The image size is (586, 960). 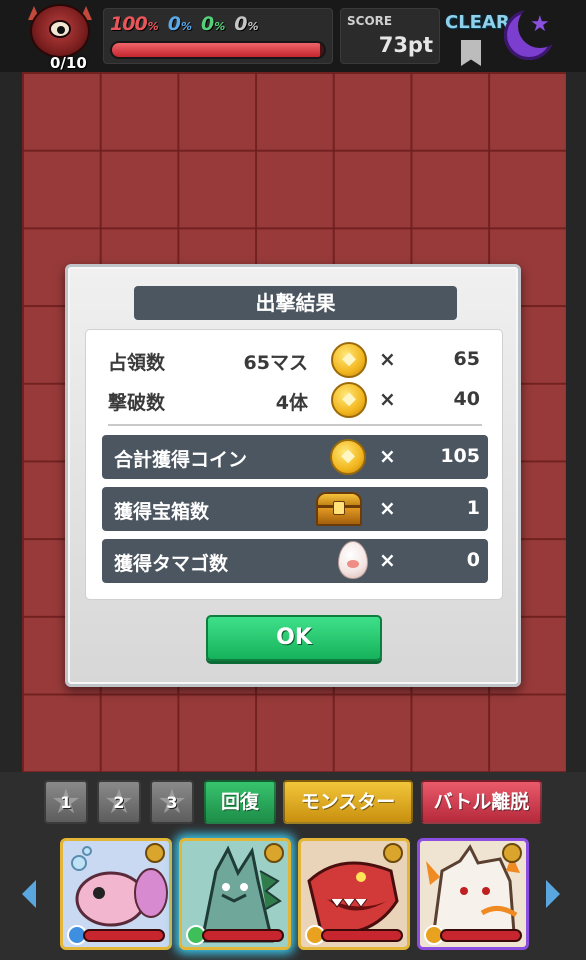 What do you see at coordinates (134, 24) in the screenshot?
I see `gauge-red: 100%` at bounding box center [134, 24].